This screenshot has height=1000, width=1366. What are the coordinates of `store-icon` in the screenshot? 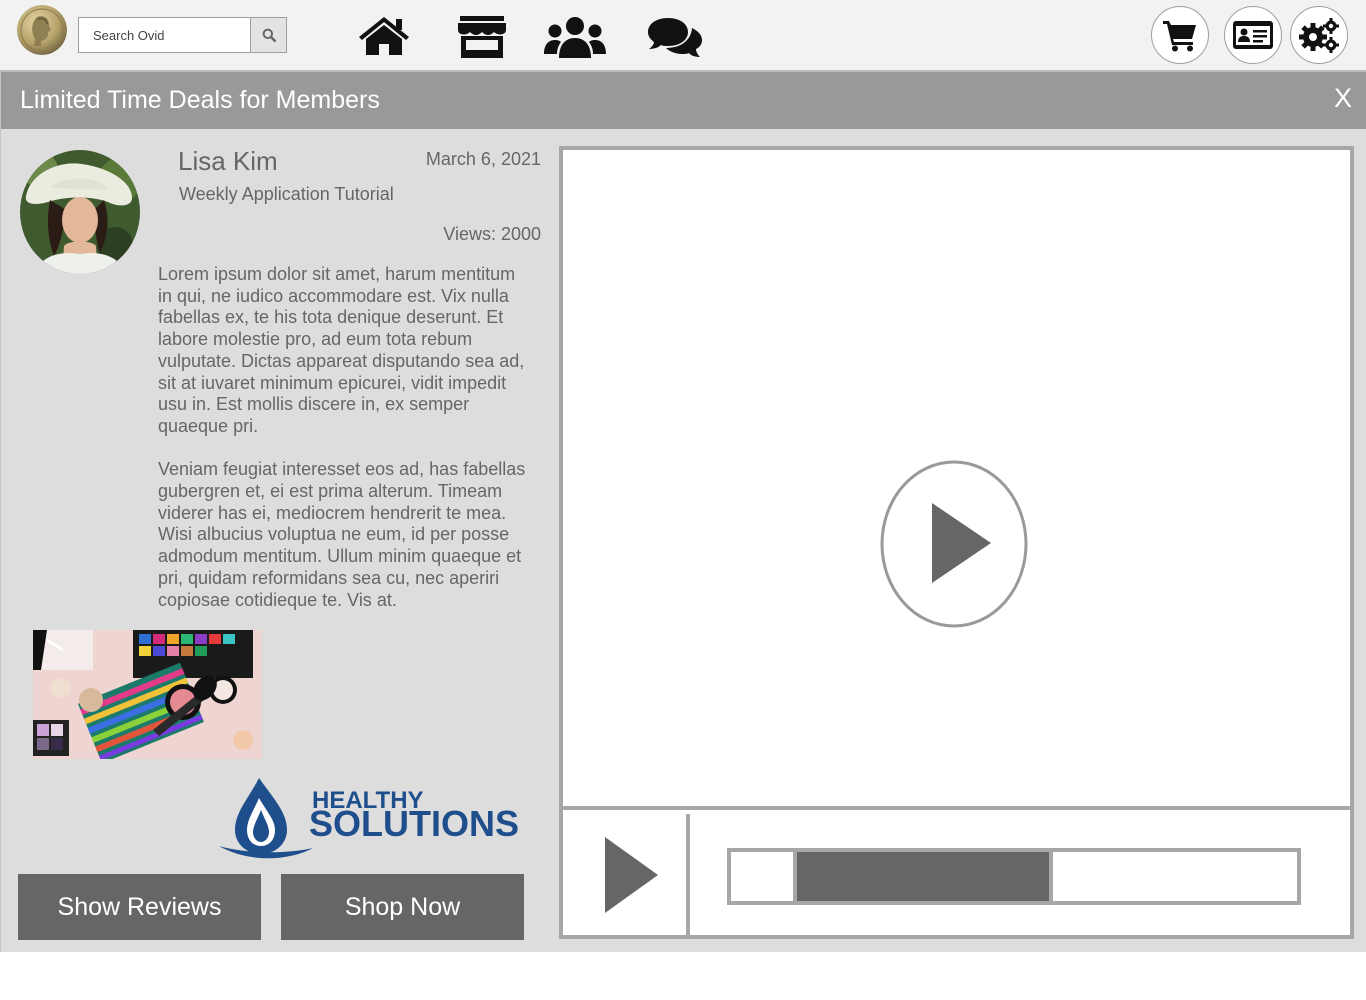 It's located at (482, 37).